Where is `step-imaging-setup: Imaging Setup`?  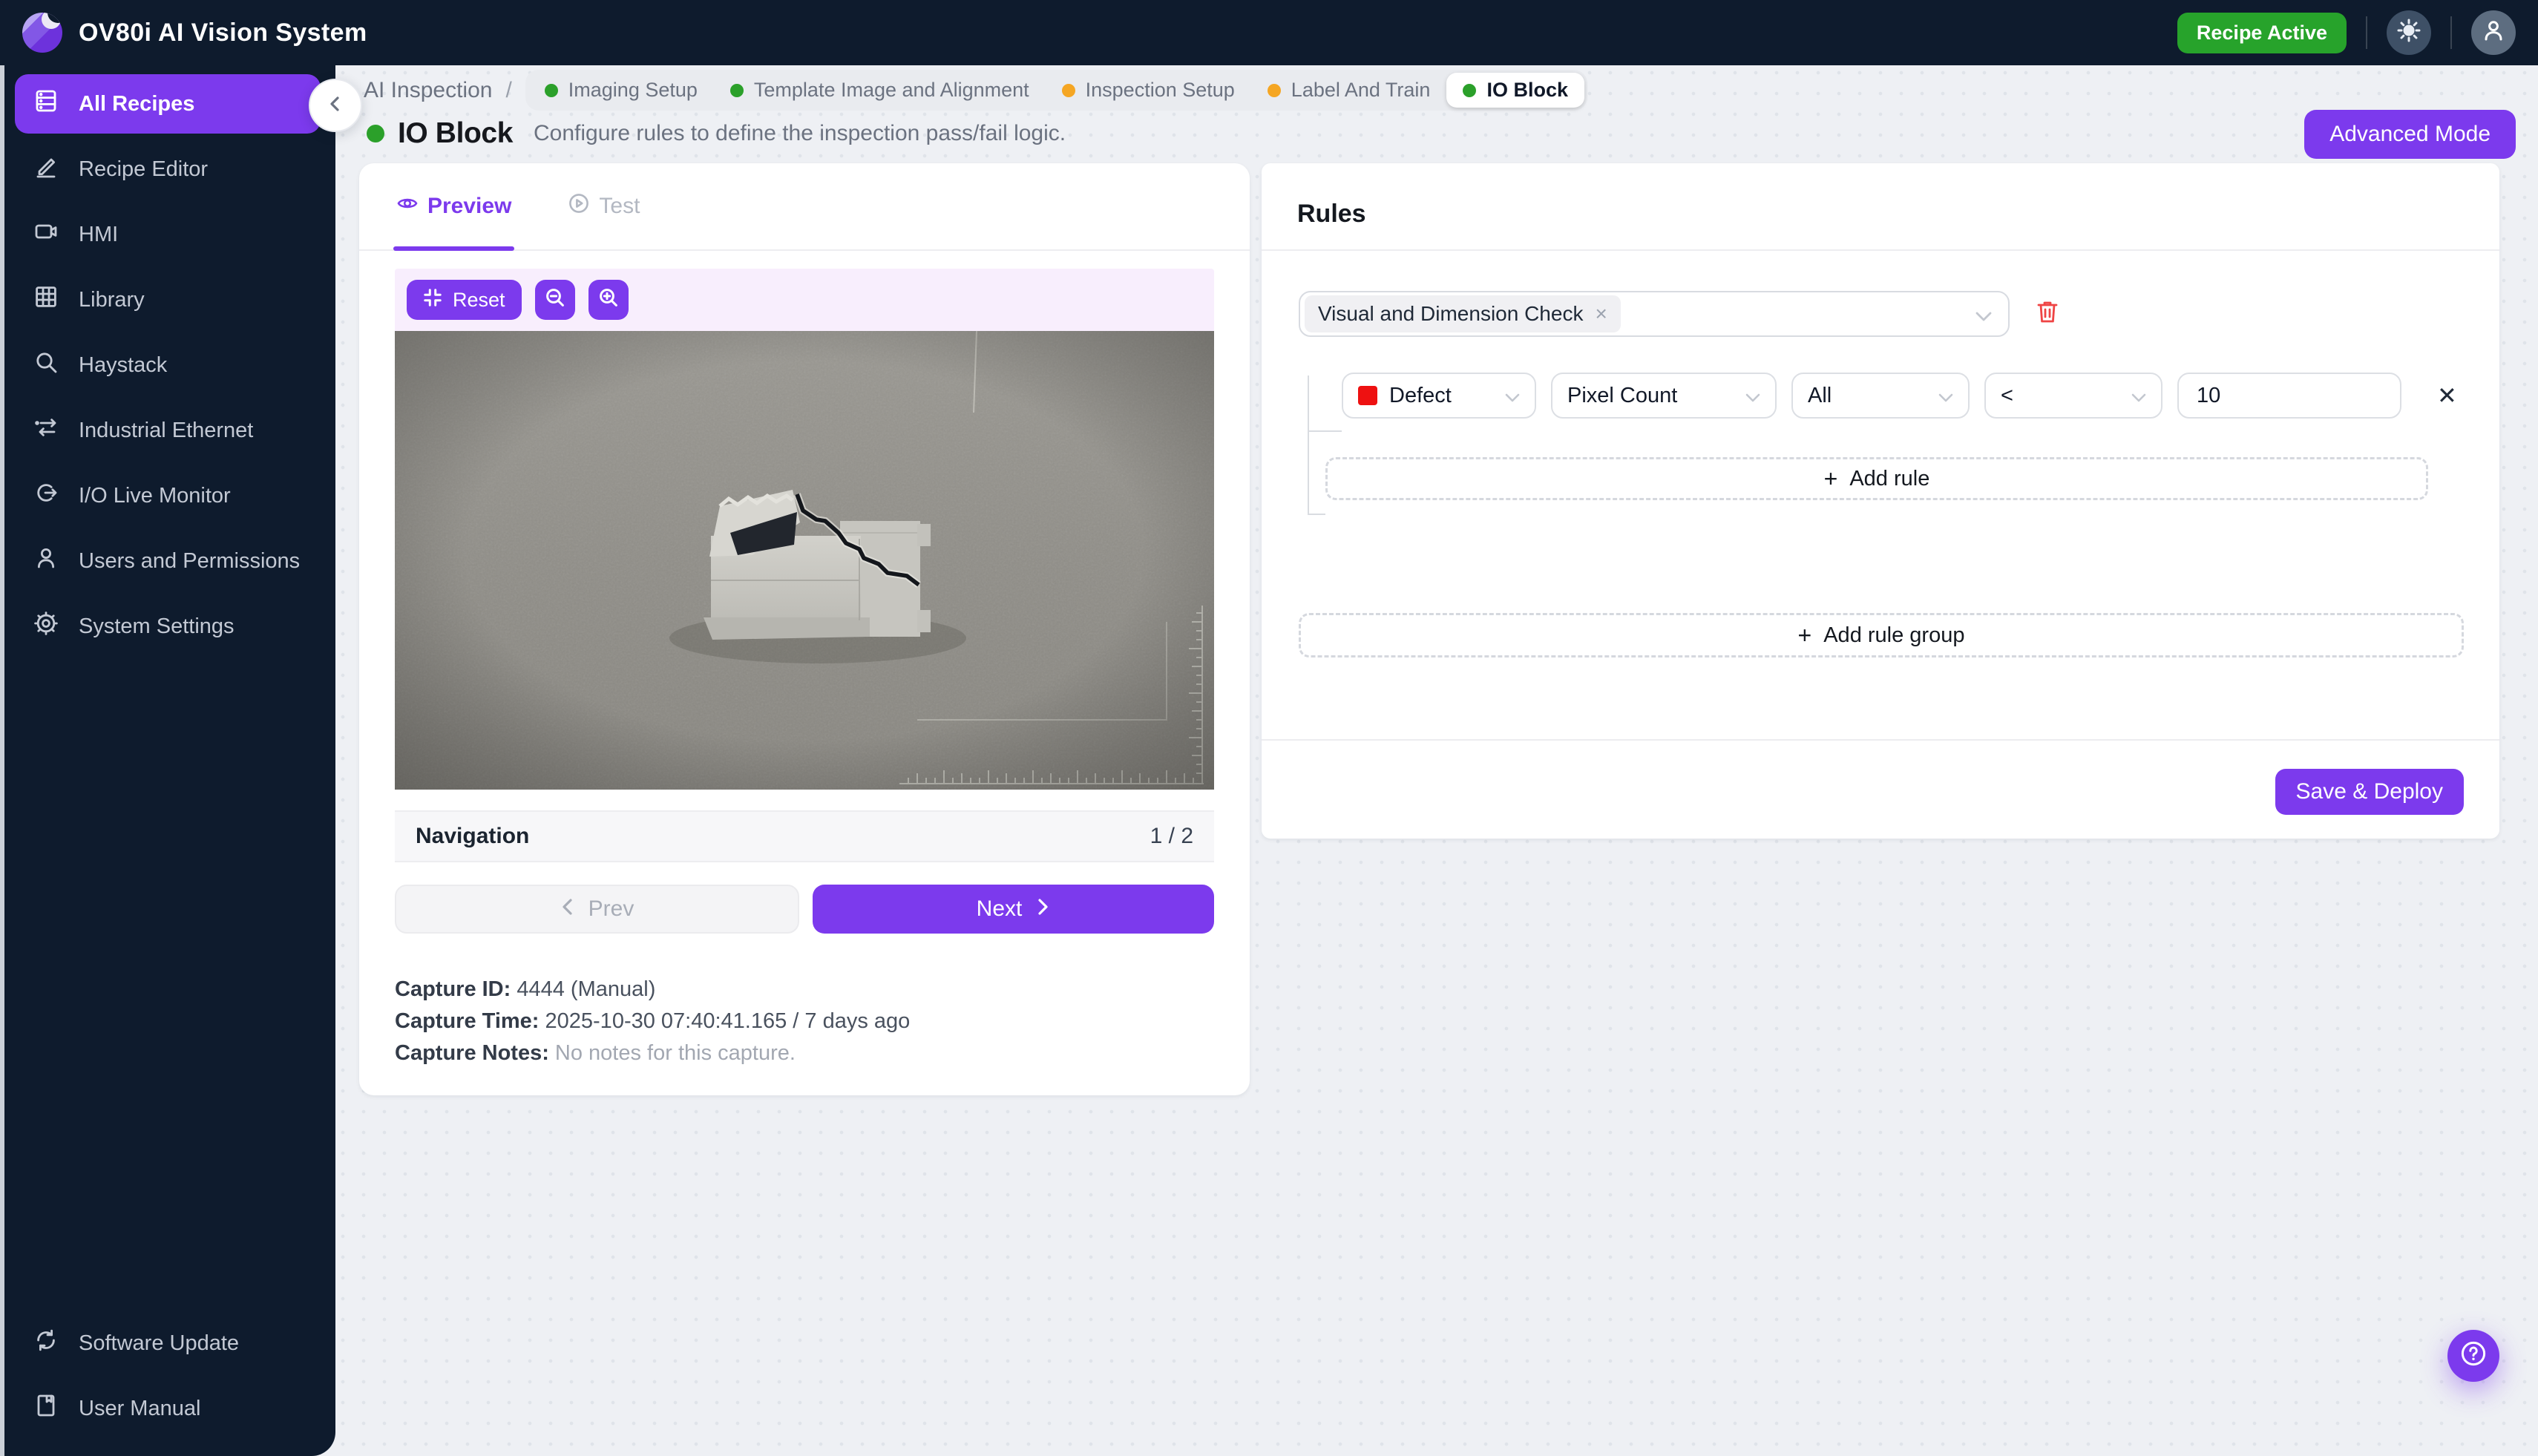 step-imaging-setup: Imaging Setup is located at coordinates (621, 91).